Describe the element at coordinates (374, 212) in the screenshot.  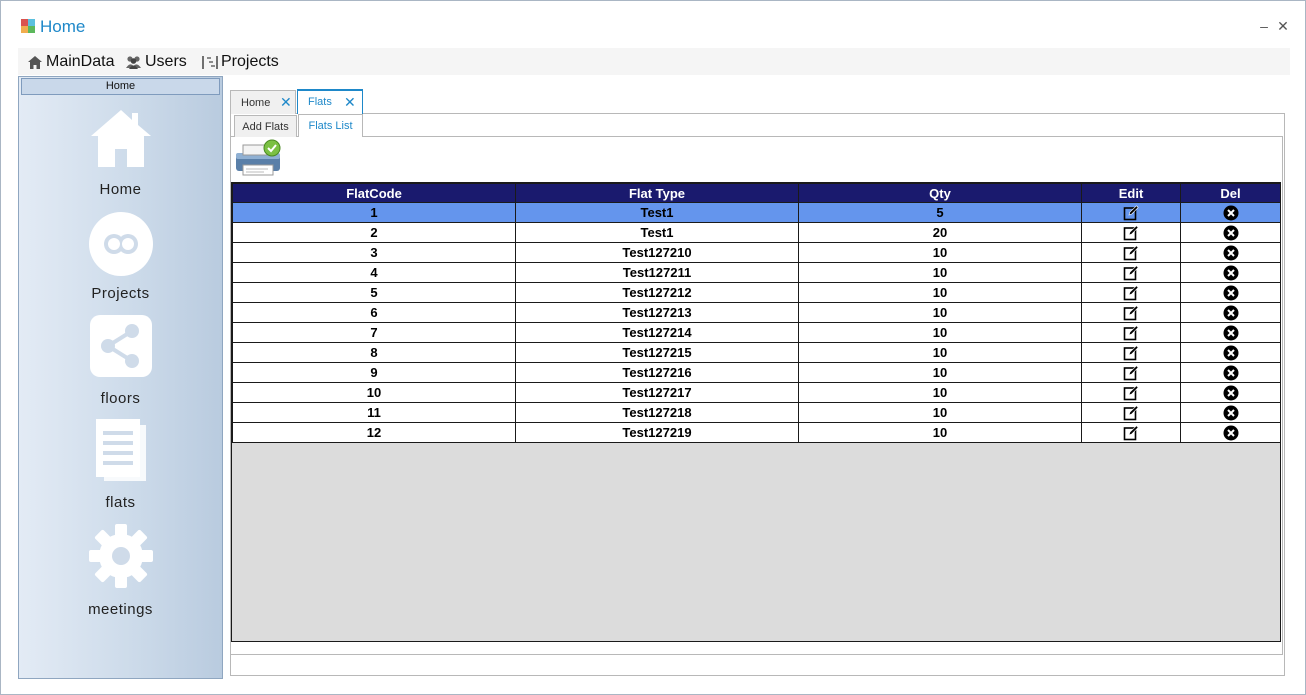
I see `flatcode-cell: 1` at that location.